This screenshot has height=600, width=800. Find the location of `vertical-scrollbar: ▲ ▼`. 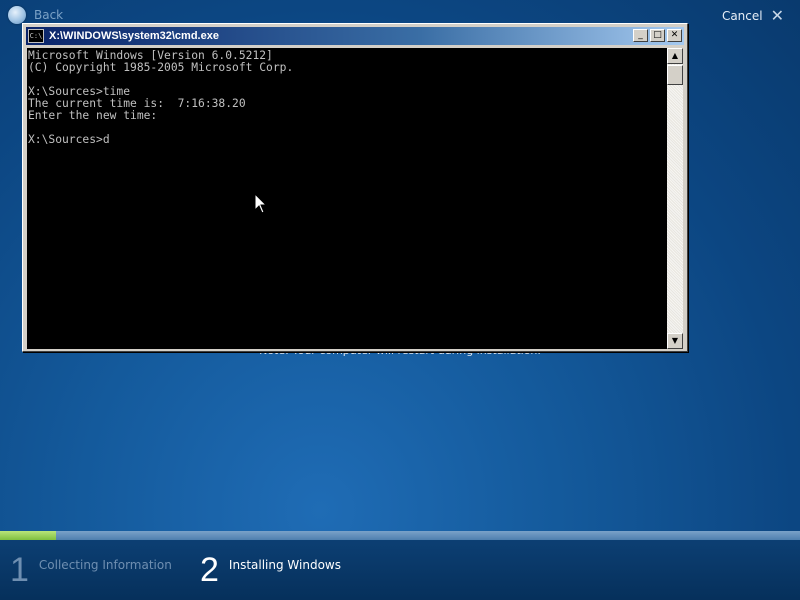

vertical-scrollbar: ▲ ▼ is located at coordinates (675, 198).